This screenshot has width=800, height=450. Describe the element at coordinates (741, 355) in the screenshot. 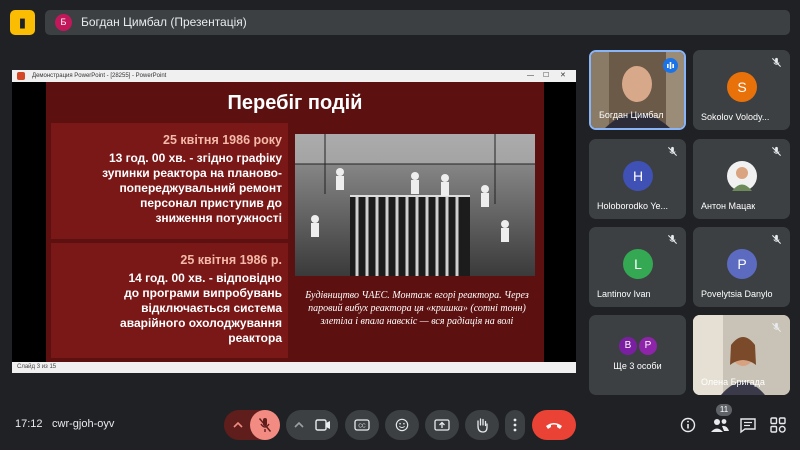

I see `participant-tile: Олена Бригада` at that location.